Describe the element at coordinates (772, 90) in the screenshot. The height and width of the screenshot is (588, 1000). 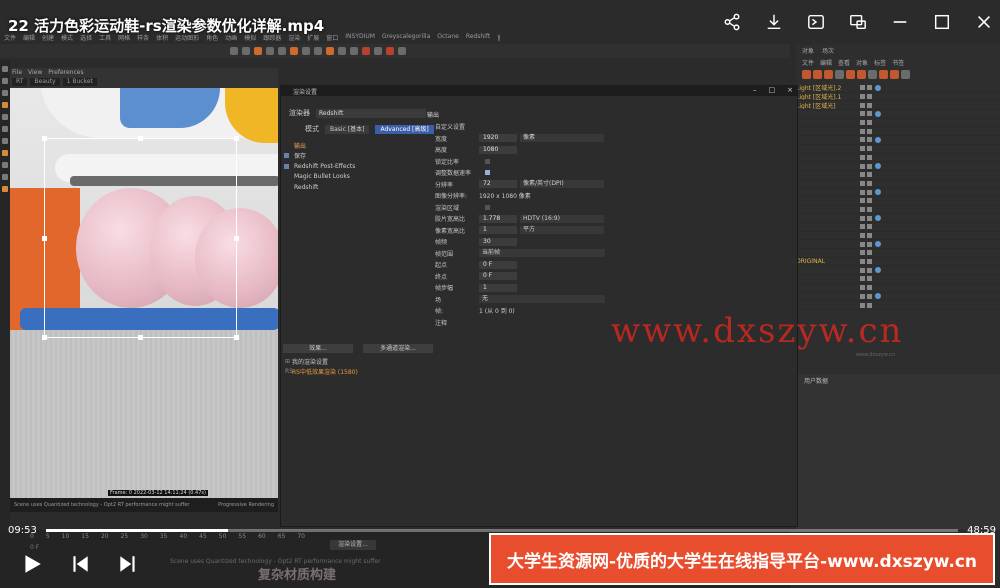
I see `maximize-icon: □` at that location.